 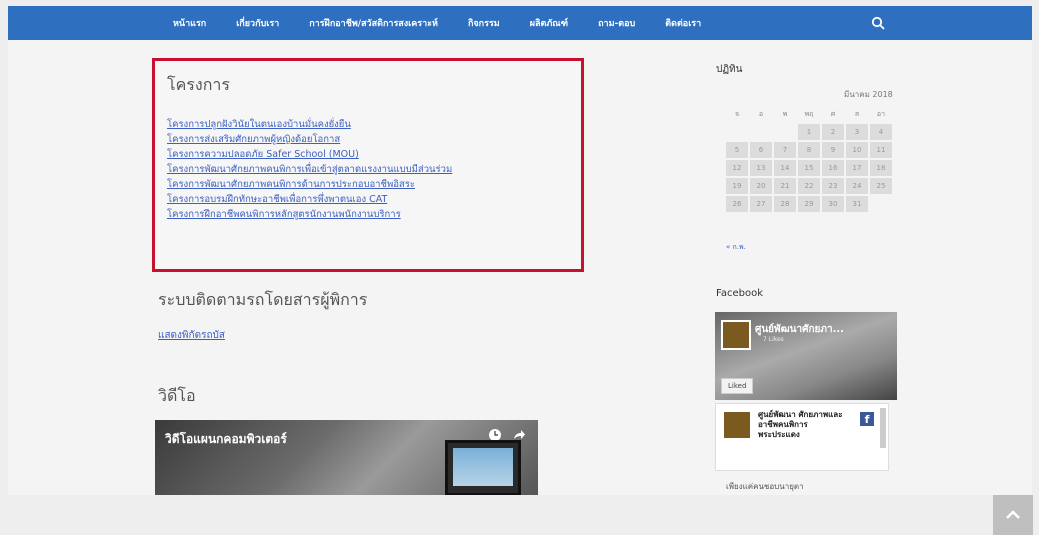 I want to click on calendar-day: 2, so click(x=833, y=132).